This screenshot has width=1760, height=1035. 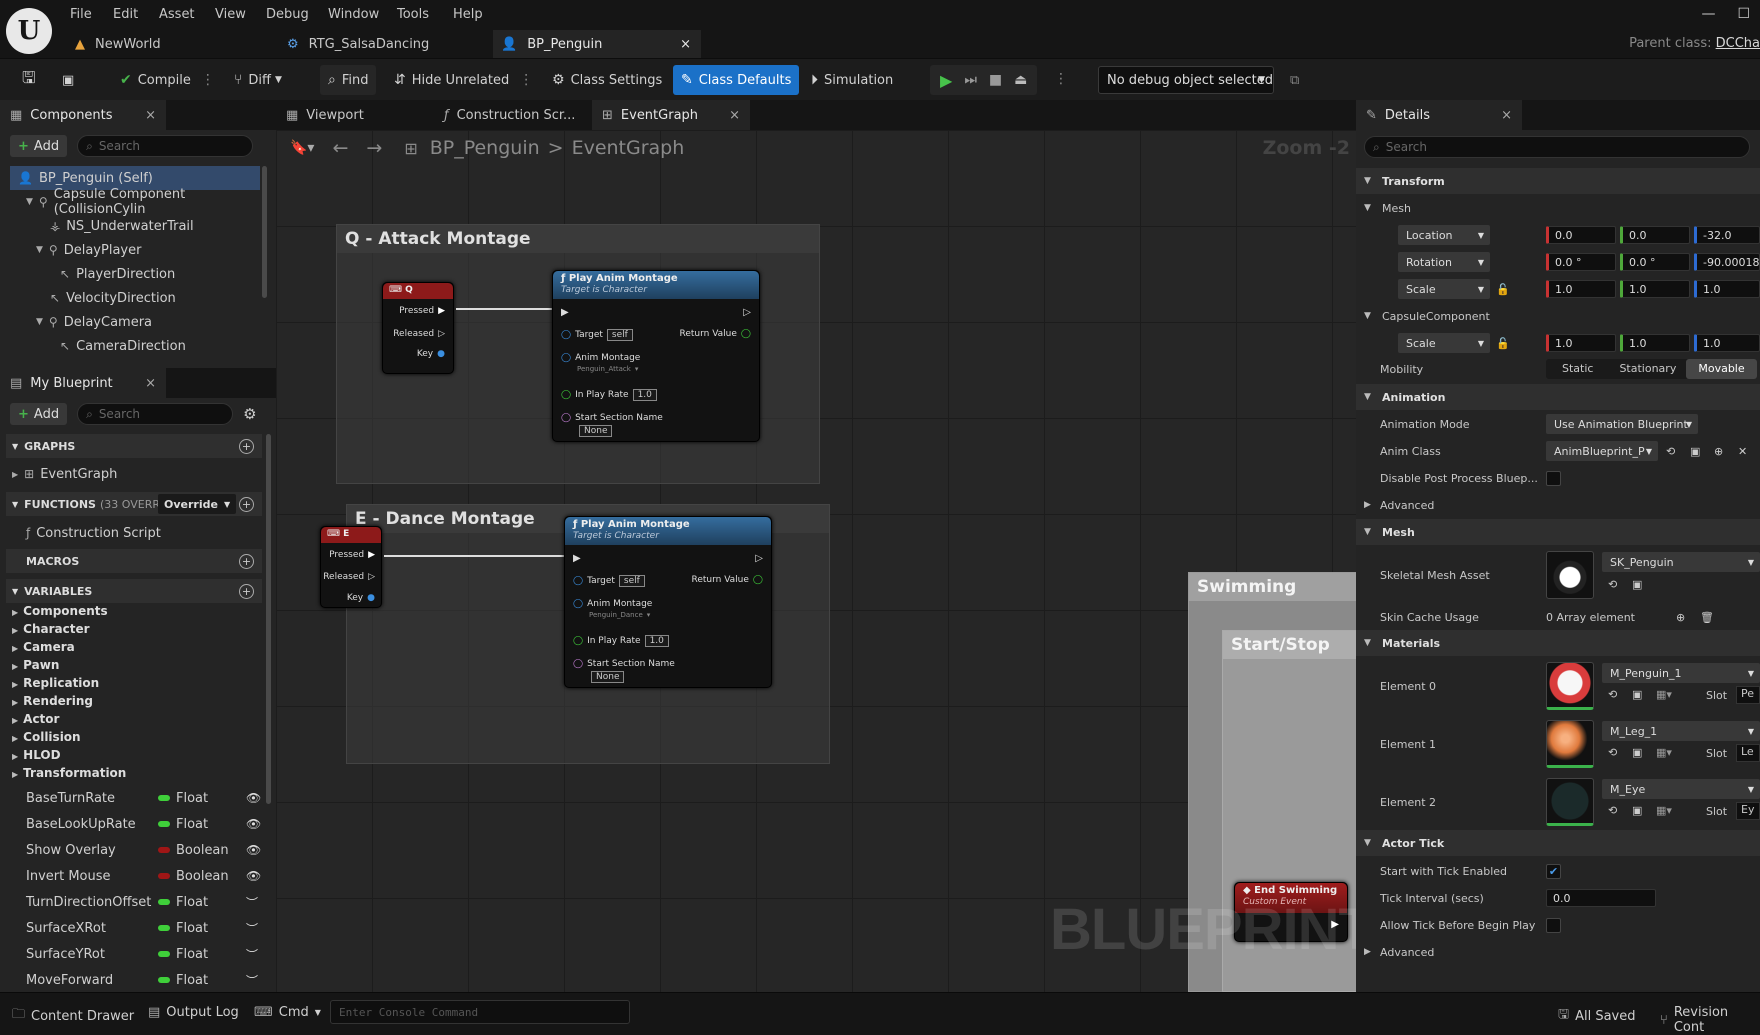 What do you see at coordinates (1577, 369) in the screenshot?
I see `mobility-static: Static` at bounding box center [1577, 369].